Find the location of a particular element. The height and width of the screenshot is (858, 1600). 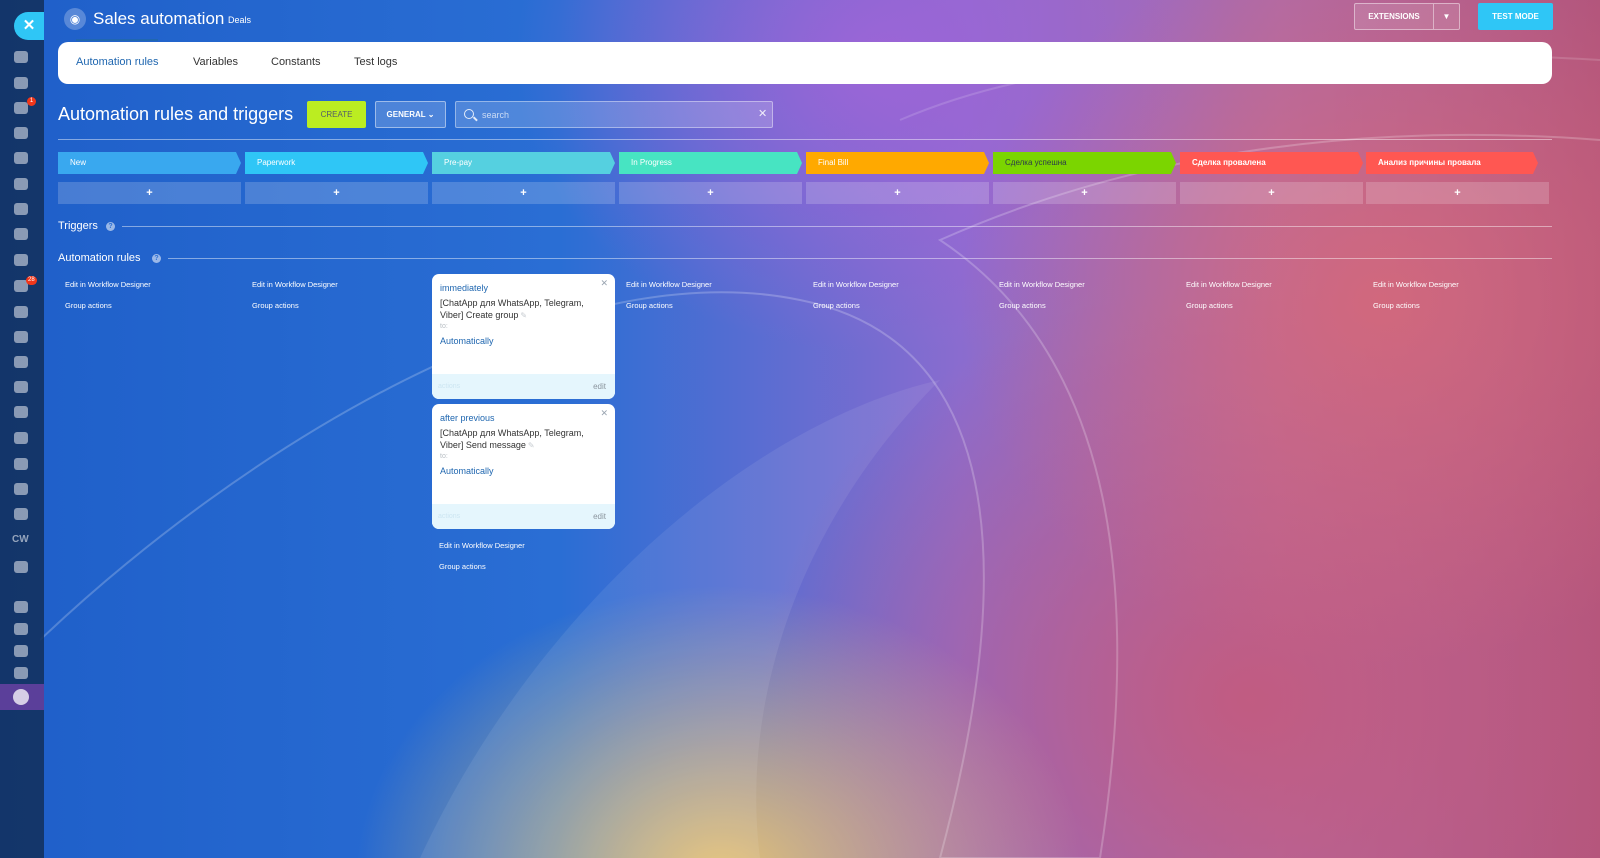

rule-delay-link: after previous is located at coordinates (467, 418).